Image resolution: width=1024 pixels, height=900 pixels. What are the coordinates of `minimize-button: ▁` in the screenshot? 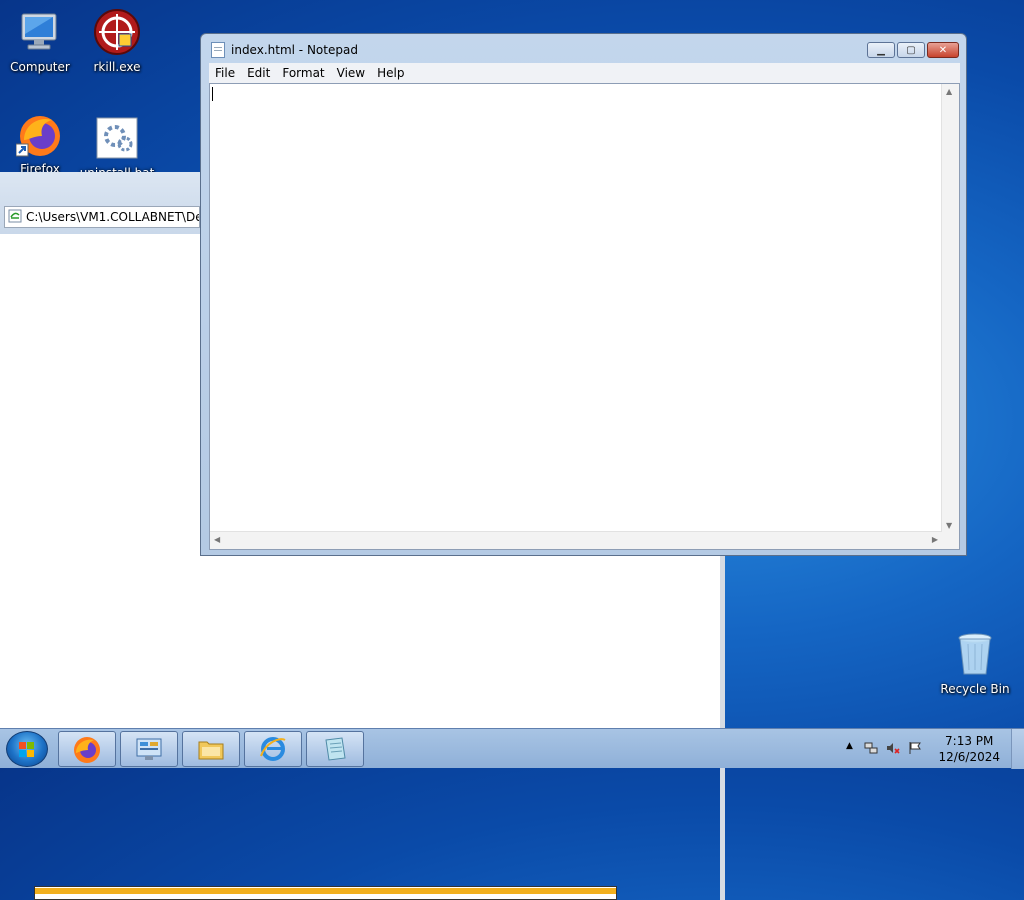 It's located at (881, 50).